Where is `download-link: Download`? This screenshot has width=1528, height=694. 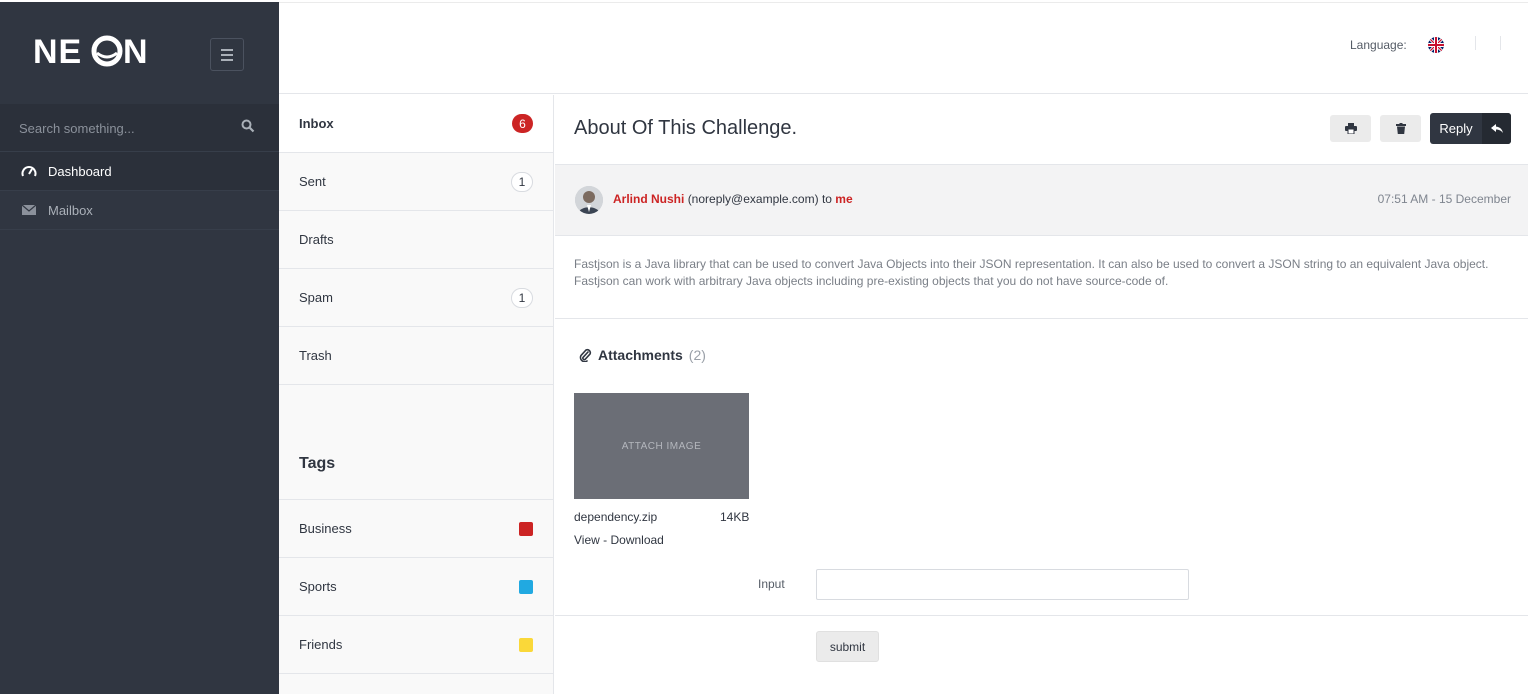 download-link: Download is located at coordinates (636, 540).